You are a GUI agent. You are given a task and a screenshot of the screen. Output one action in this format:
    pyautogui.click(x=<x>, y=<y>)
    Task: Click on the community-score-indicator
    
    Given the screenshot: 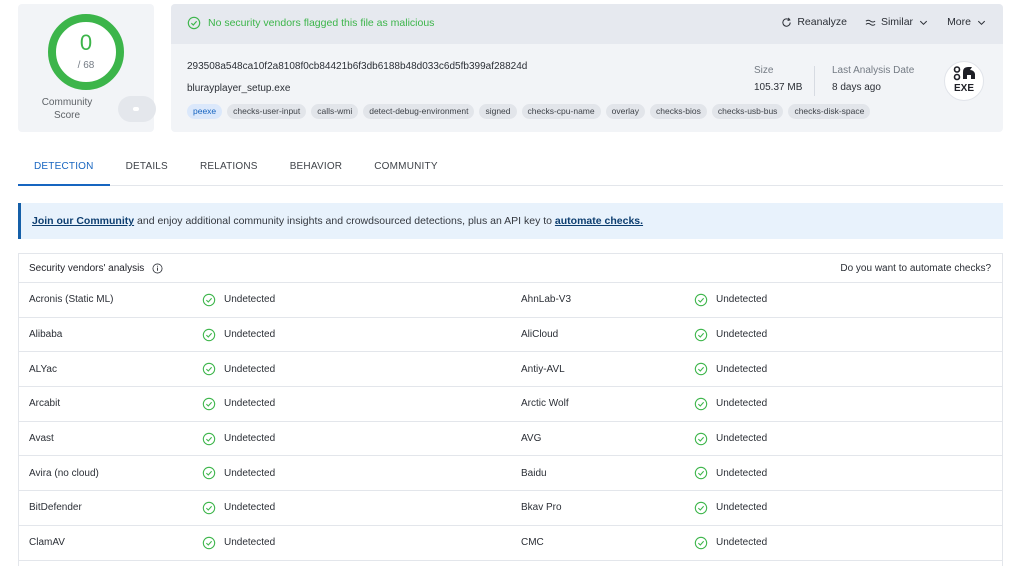 What is the action you would take?
    pyautogui.click(x=136, y=109)
    